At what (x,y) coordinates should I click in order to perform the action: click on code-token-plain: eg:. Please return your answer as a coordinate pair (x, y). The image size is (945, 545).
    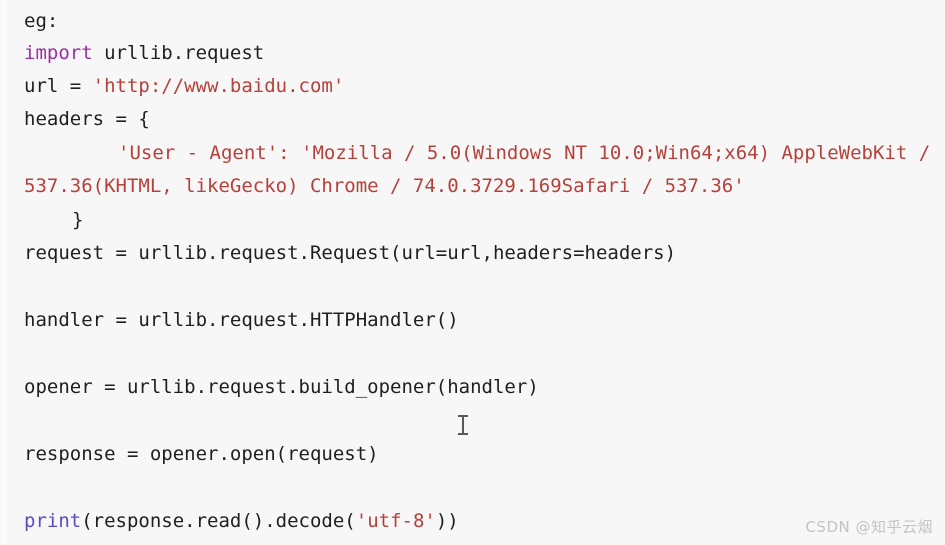
    Looking at the image, I should click on (41, 21).